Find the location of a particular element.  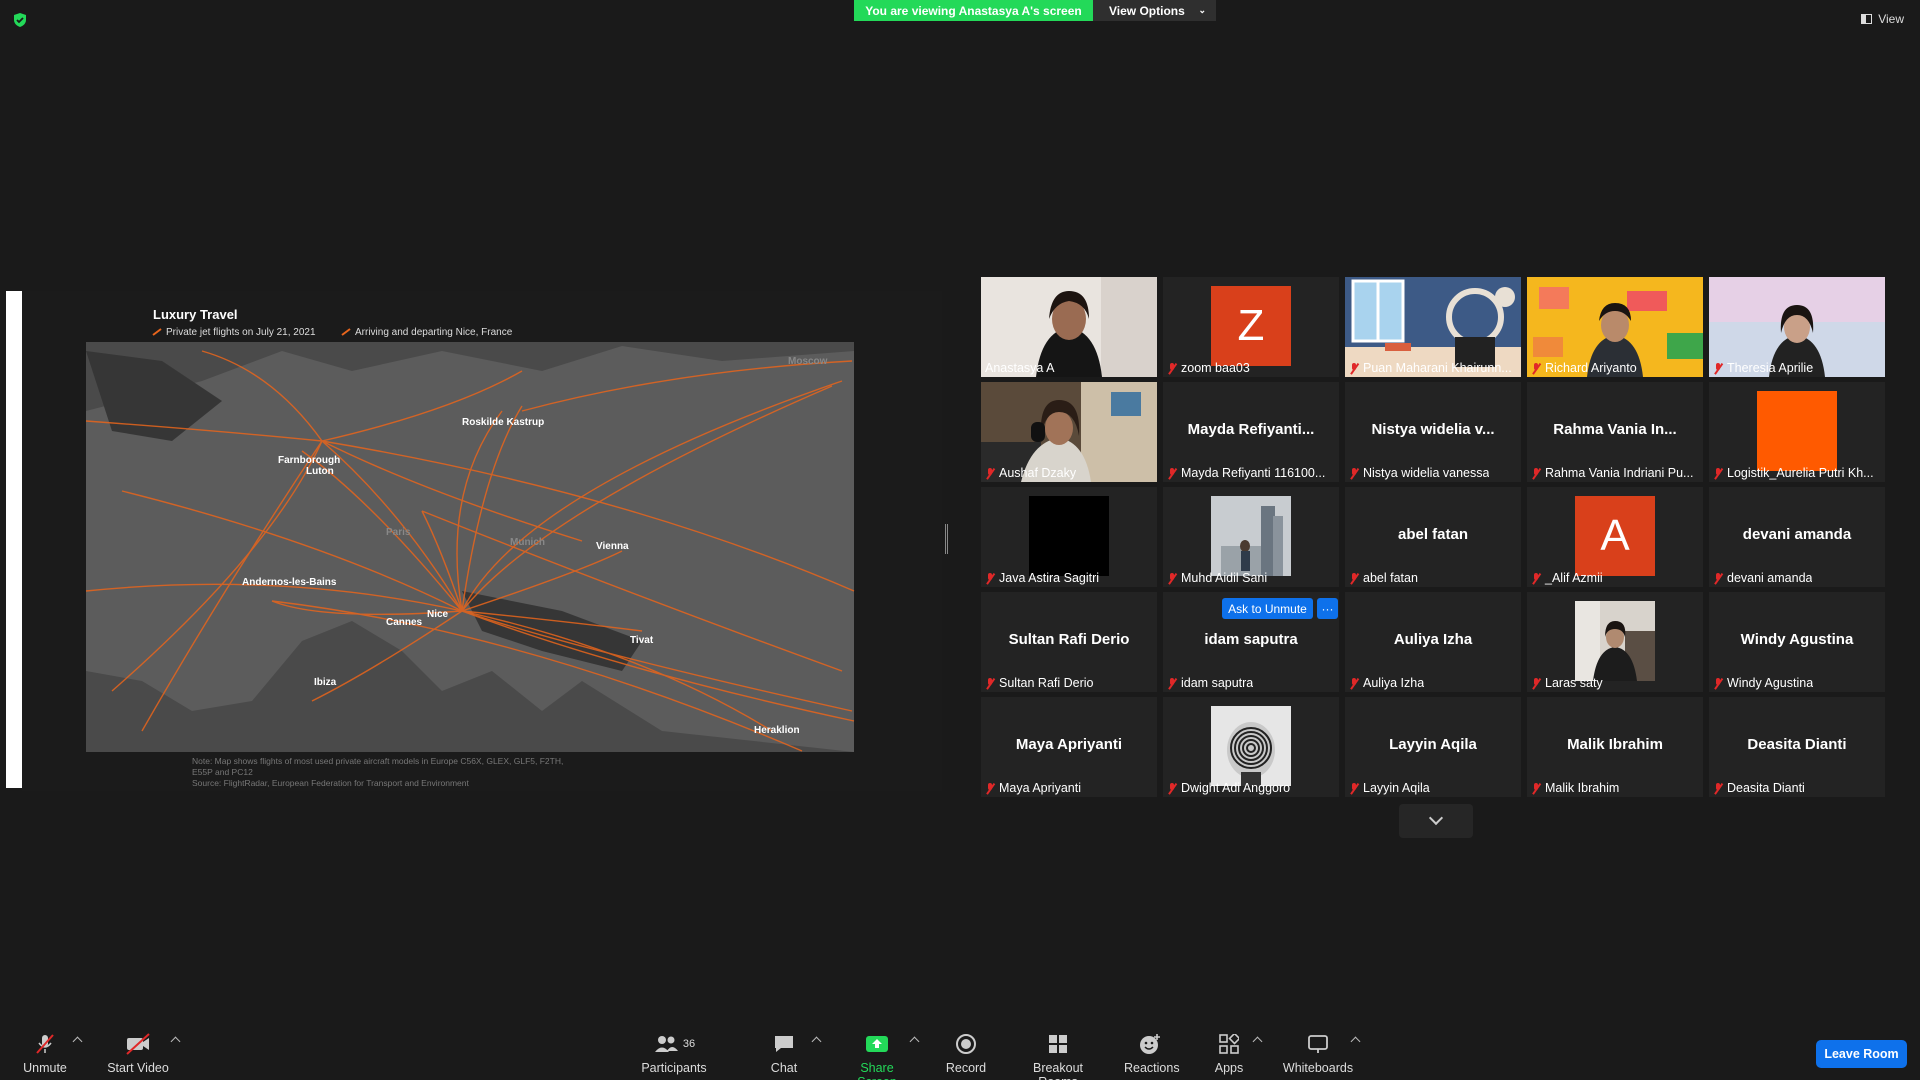

participant-tile: Java Astira Sagitri is located at coordinates (1069, 537).